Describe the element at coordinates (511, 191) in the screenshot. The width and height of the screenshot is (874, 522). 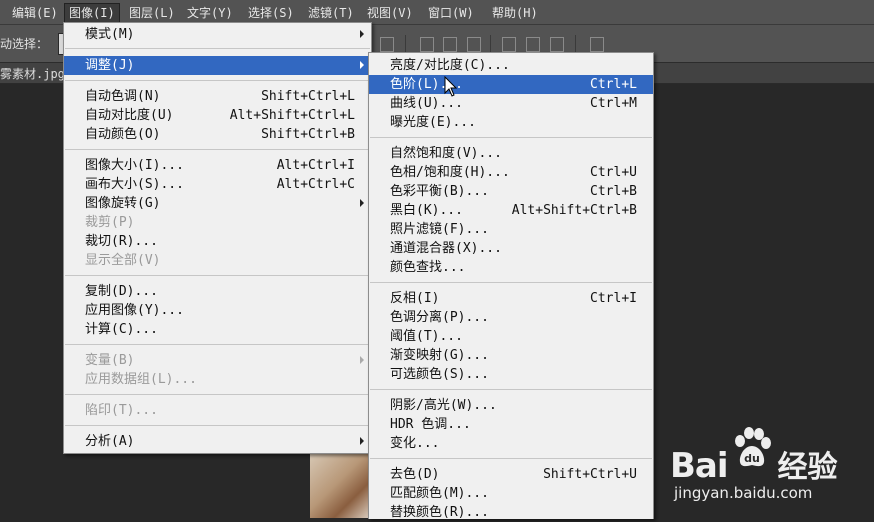
I see `menu-item-color-balance: 色彩平衡(B)... Ctrl+B` at that location.